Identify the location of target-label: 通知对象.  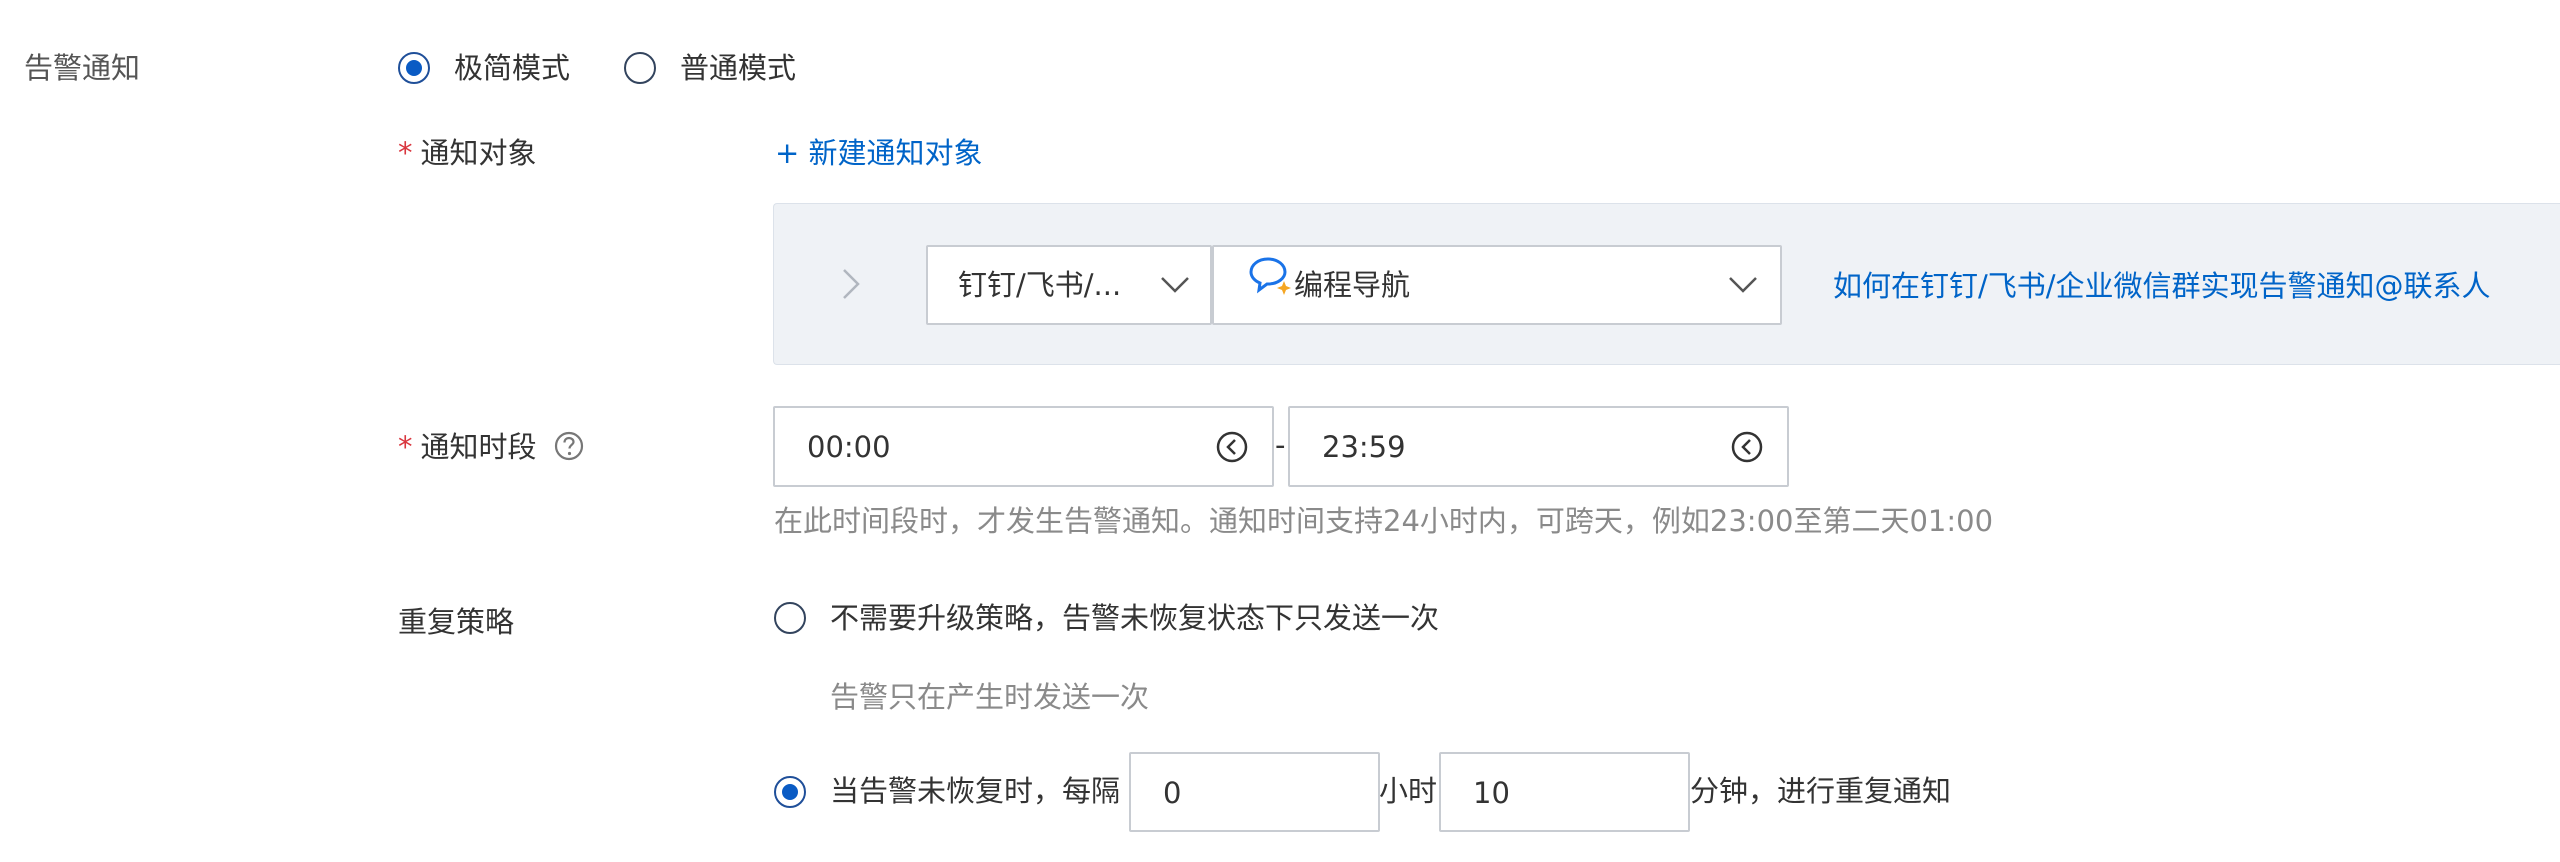
(478, 153).